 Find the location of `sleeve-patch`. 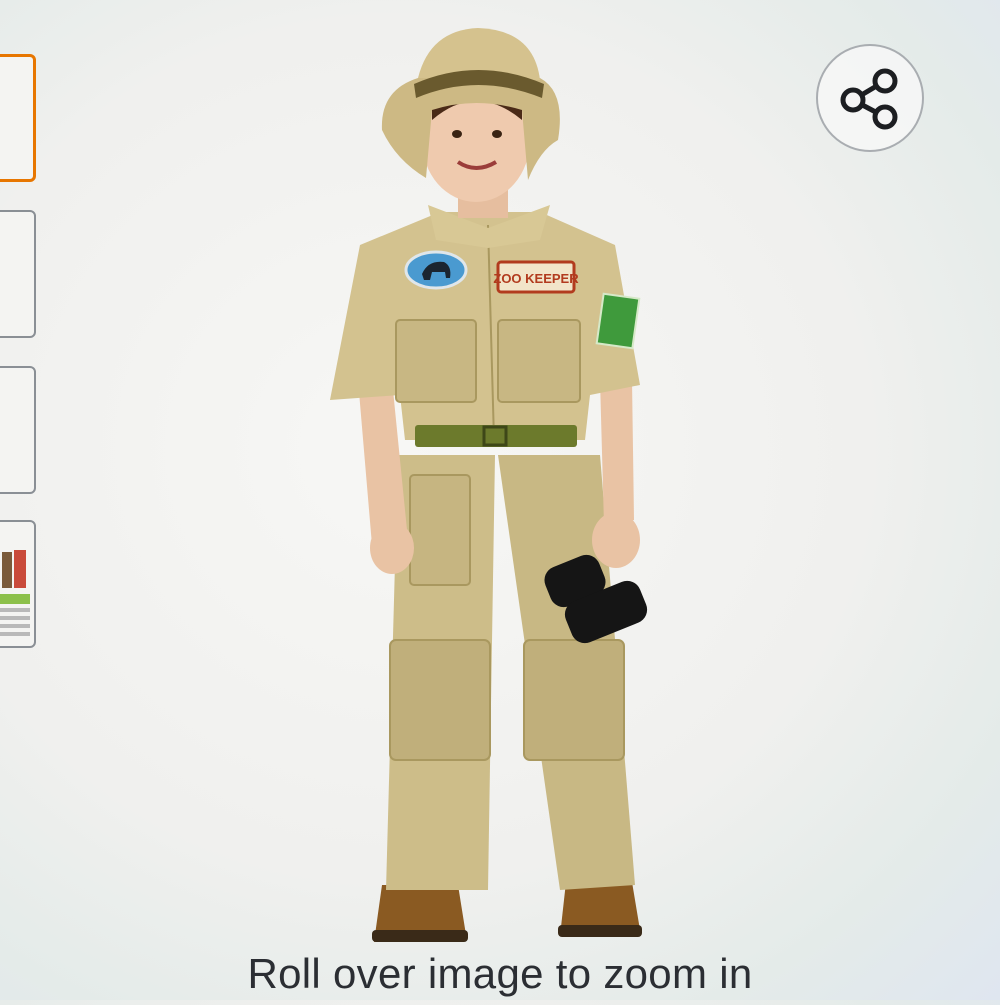

sleeve-patch is located at coordinates (618, 321).